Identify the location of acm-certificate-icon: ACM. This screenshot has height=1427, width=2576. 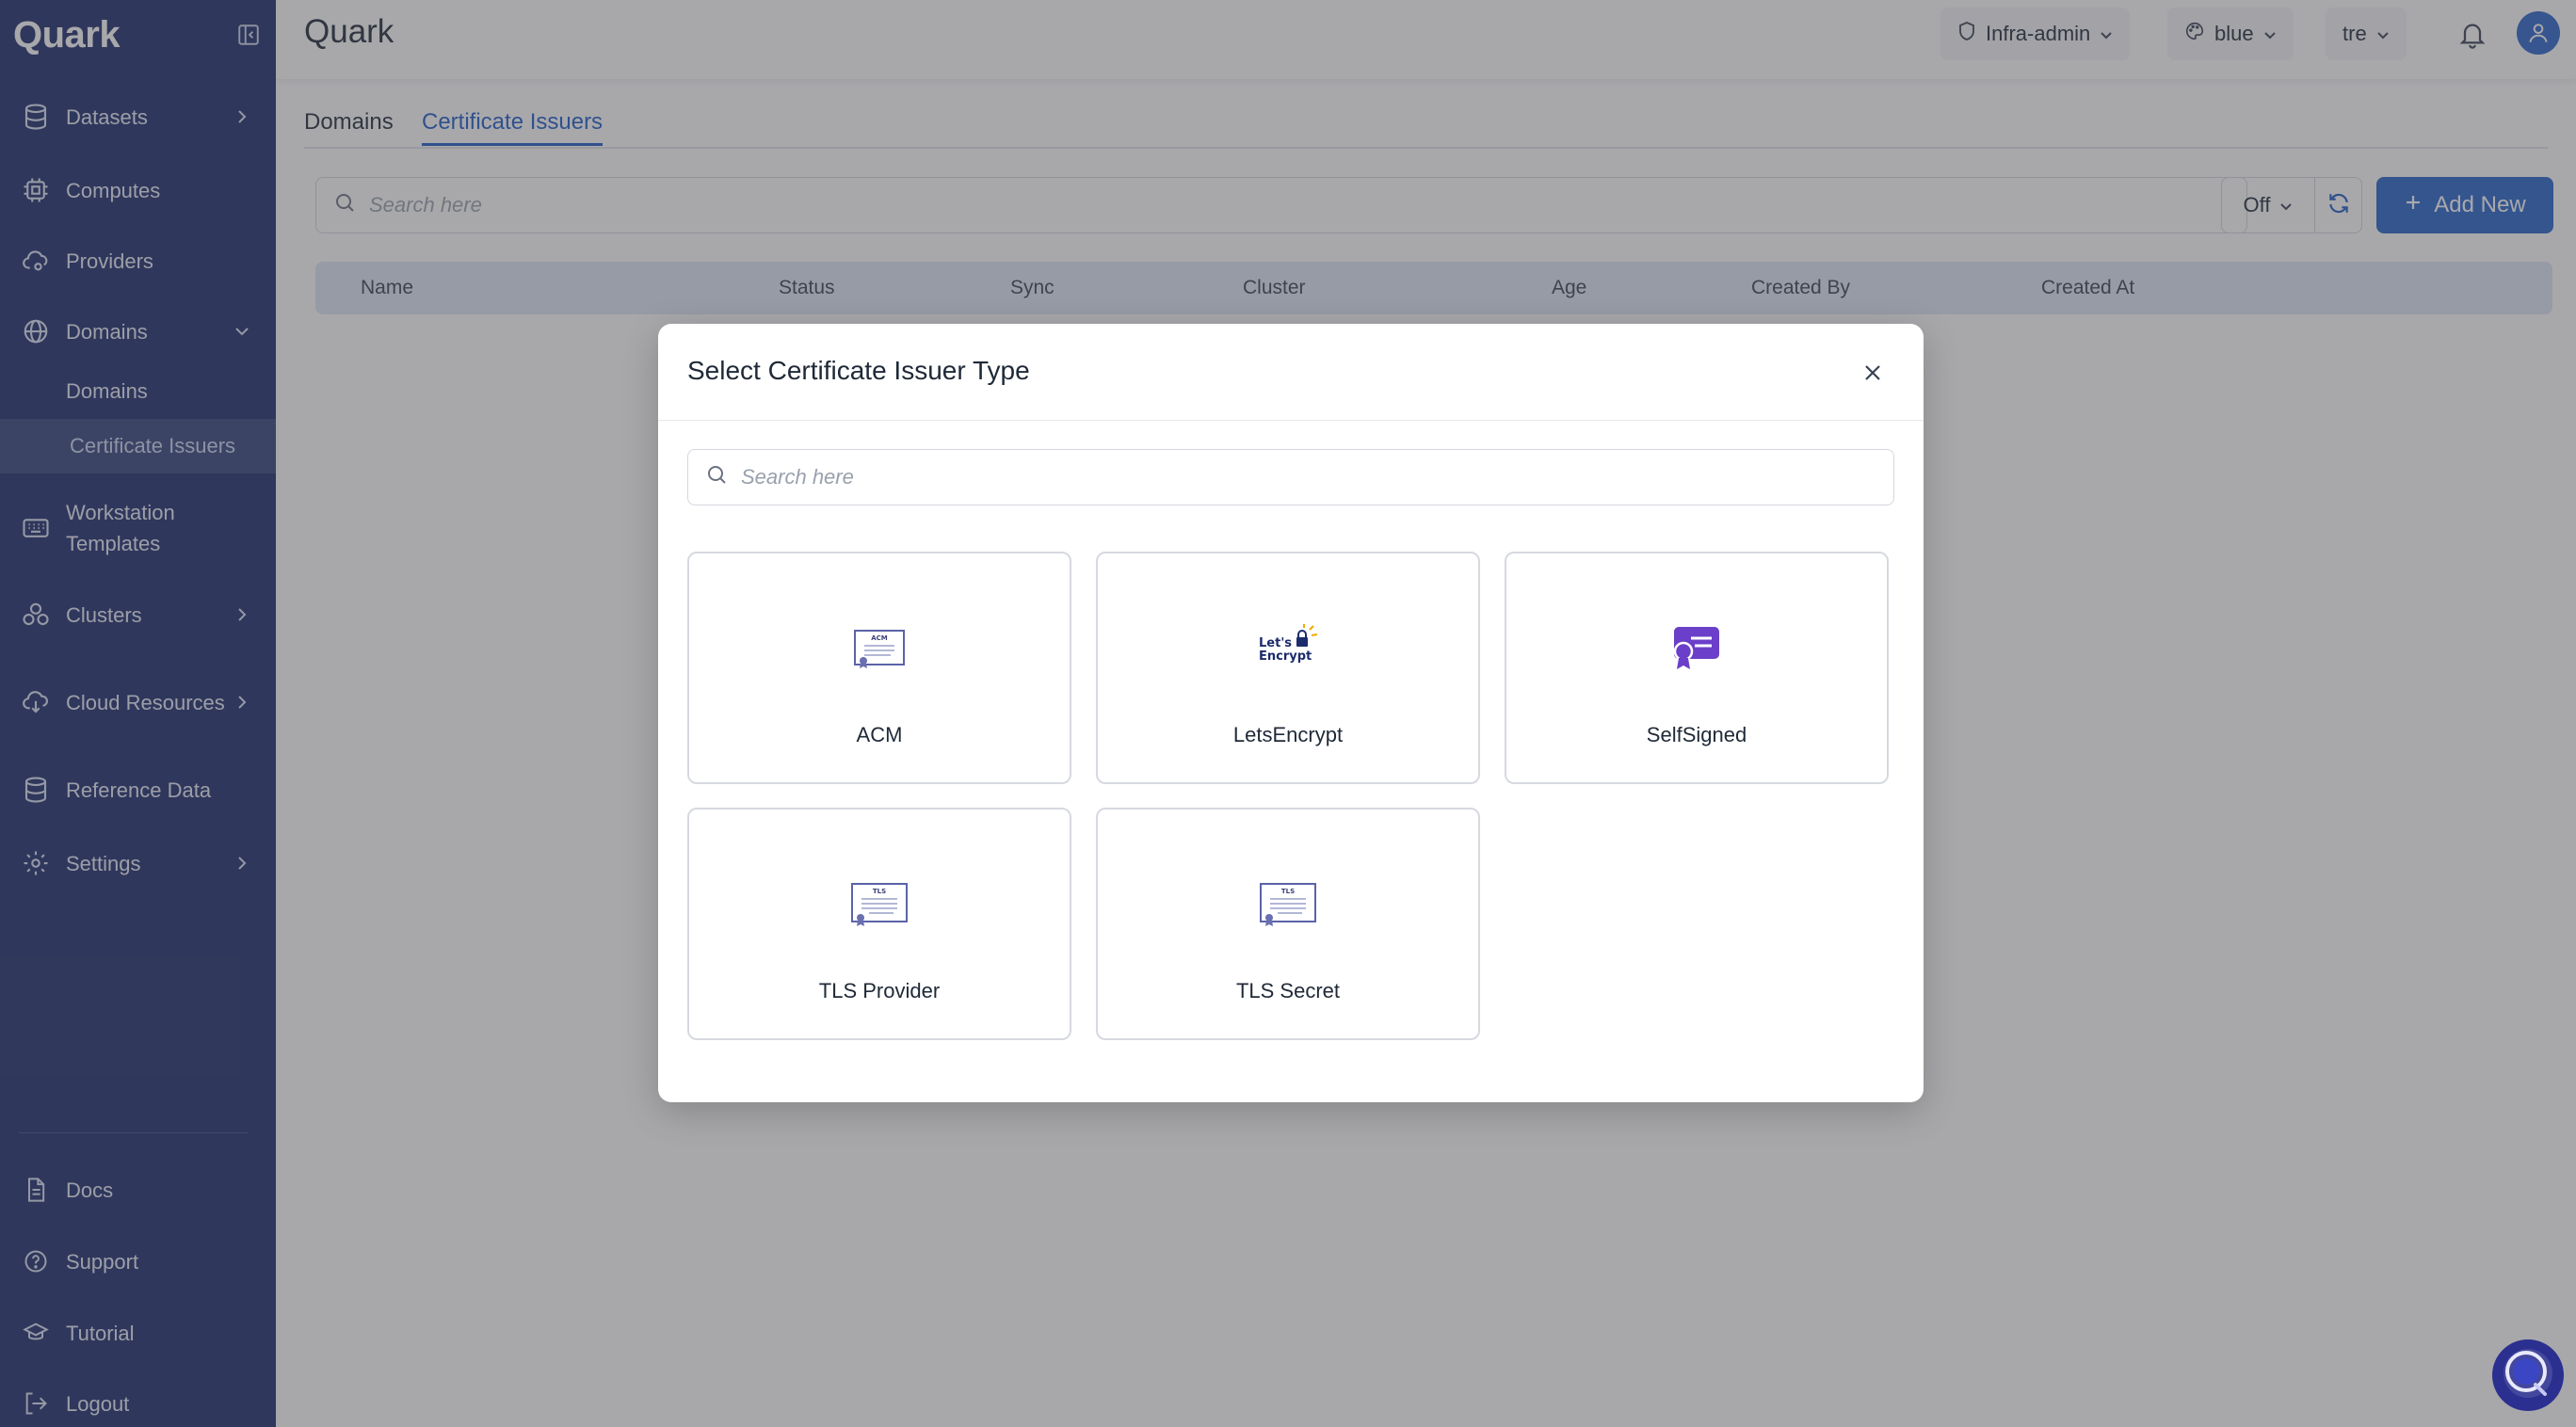
(879, 647).